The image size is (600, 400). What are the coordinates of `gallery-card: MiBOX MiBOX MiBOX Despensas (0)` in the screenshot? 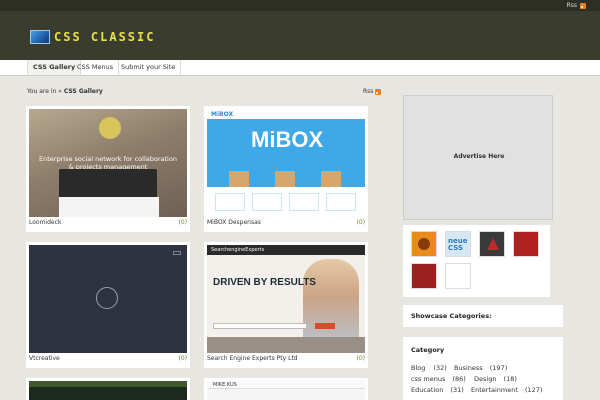 It's located at (286, 169).